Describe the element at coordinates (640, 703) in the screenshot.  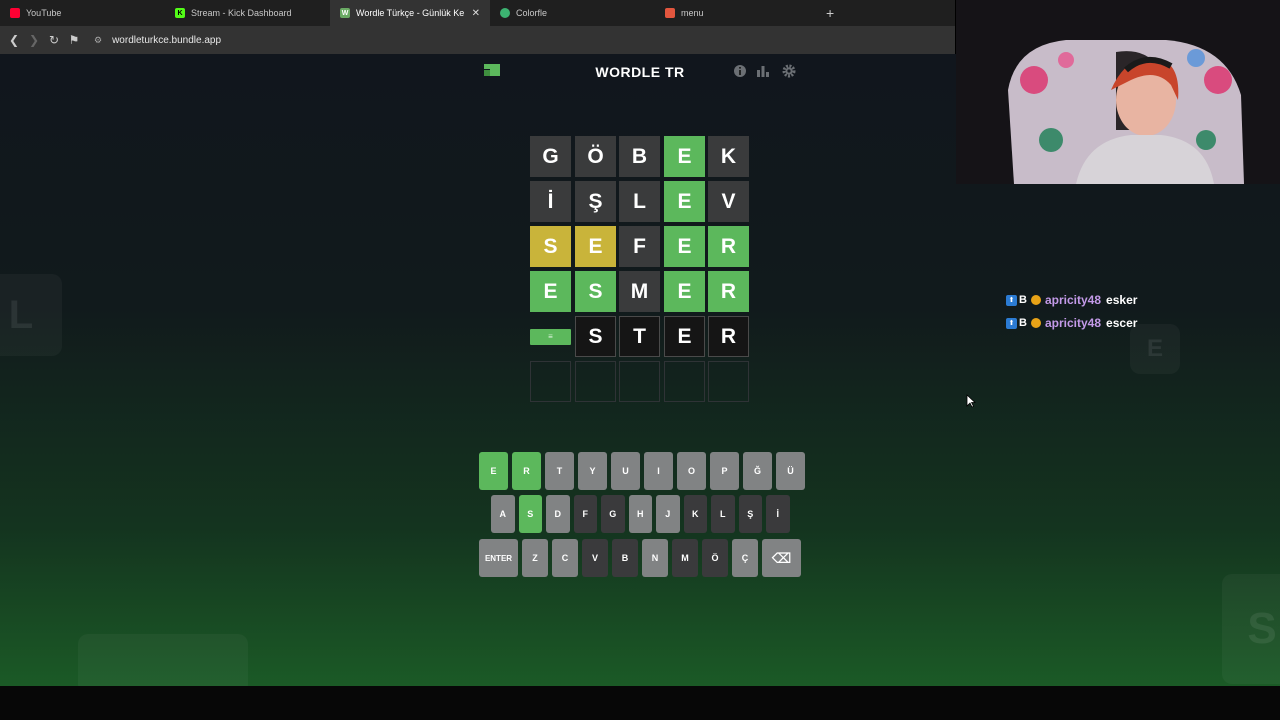
I see `taskbar` at that location.